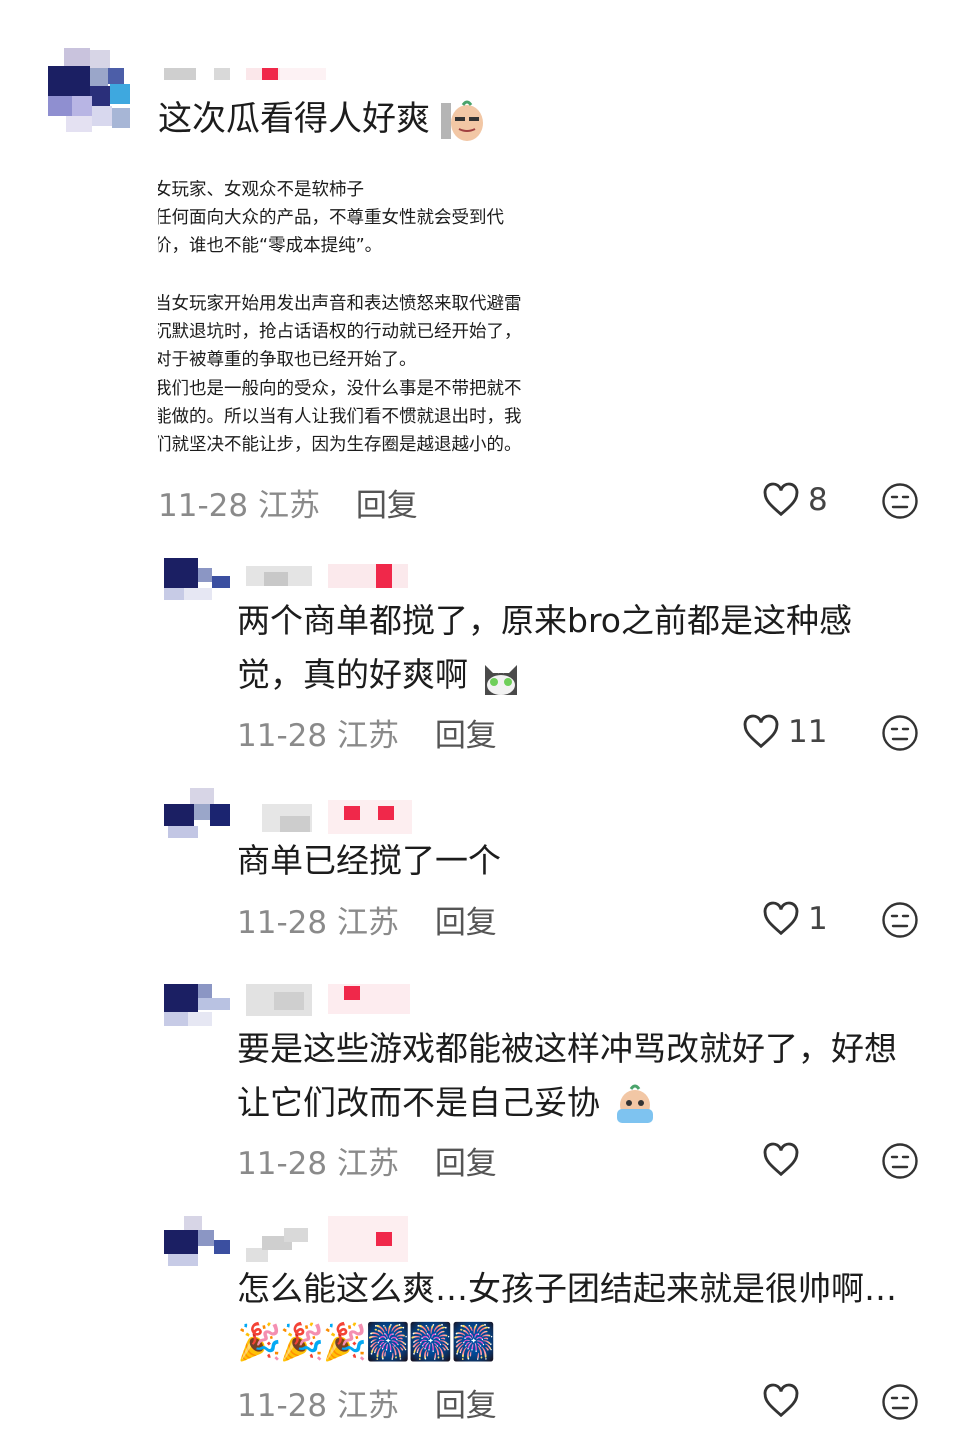  Describe the element at coordinates (340, 389) in the screenshot. I see `image-text-line: 我们也是一般向的受众，没什么事是不带把就不` at that location.